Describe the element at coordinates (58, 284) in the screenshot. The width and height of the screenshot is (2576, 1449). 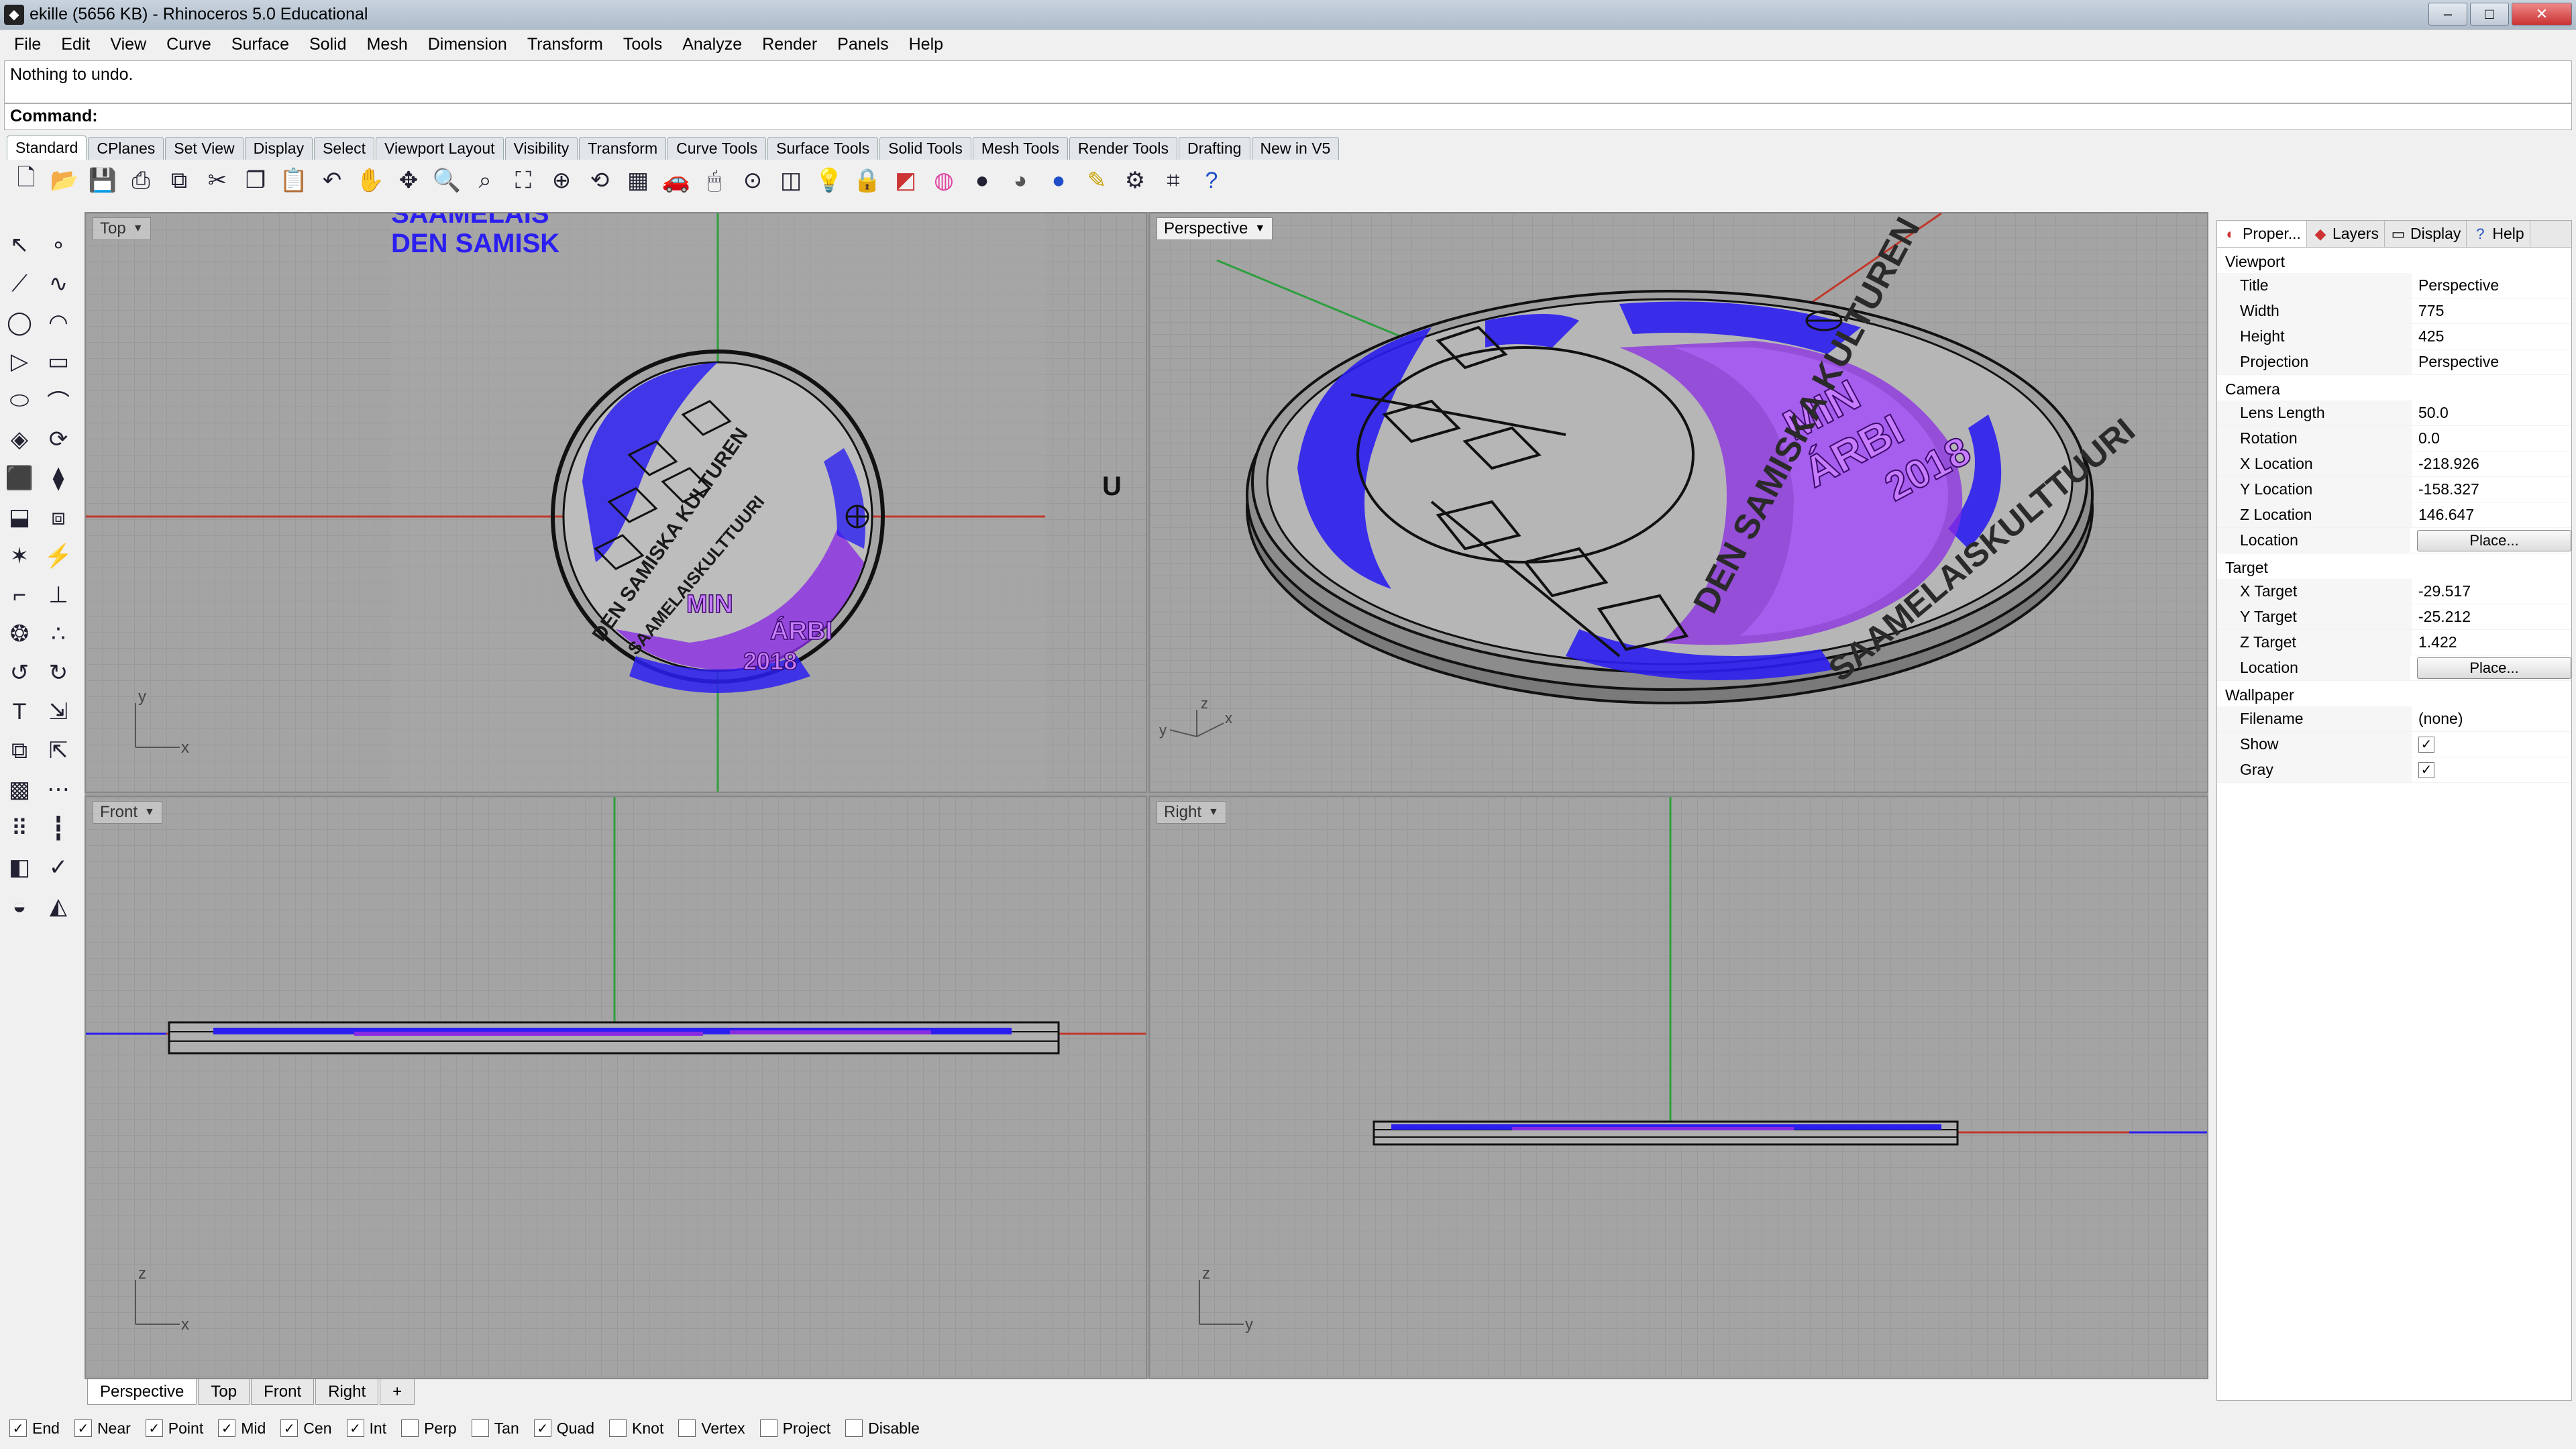
I see `curve-icon: ∿` at that location.